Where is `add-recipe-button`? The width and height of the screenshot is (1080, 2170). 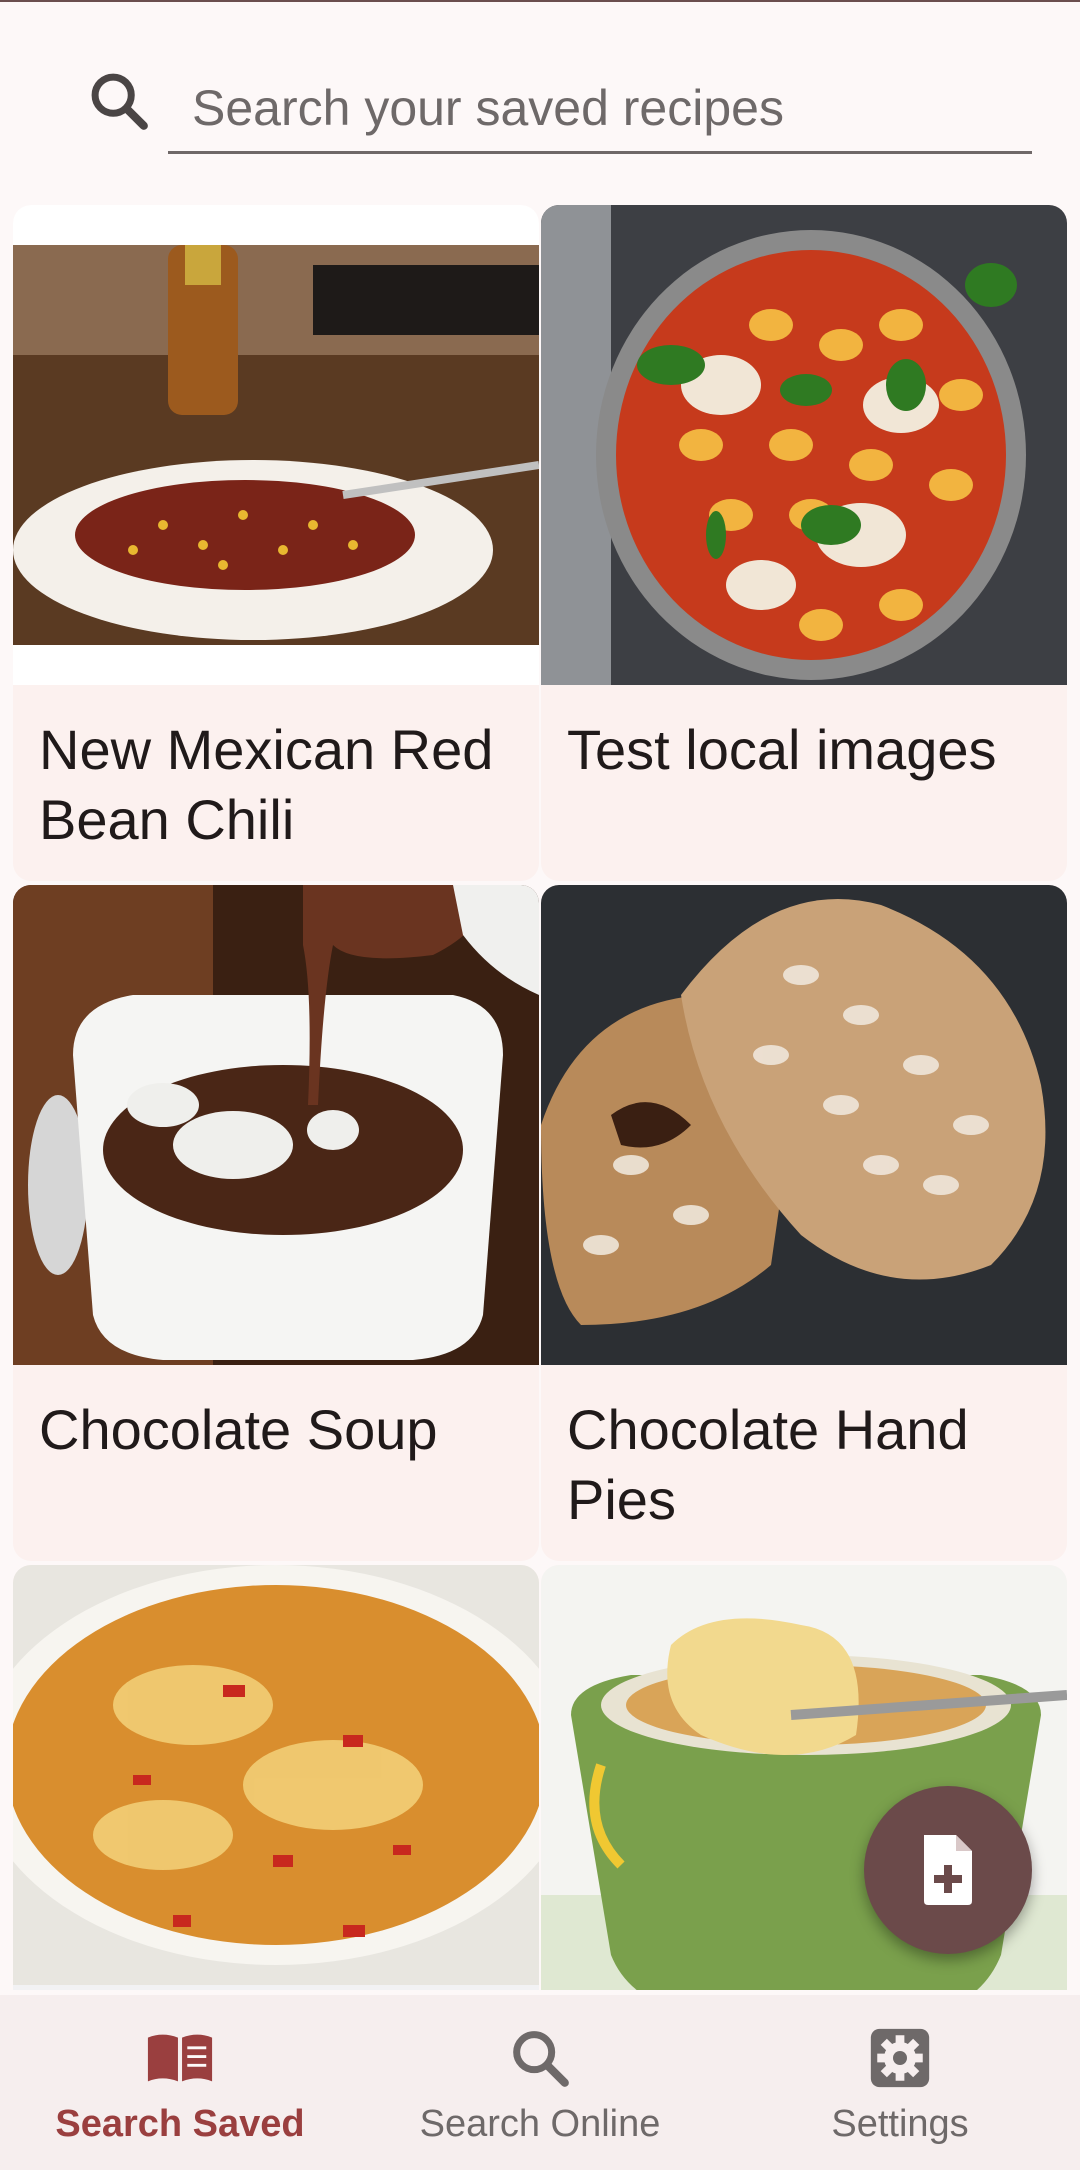 add-recipe-button is located at coordinates (948, 1870).